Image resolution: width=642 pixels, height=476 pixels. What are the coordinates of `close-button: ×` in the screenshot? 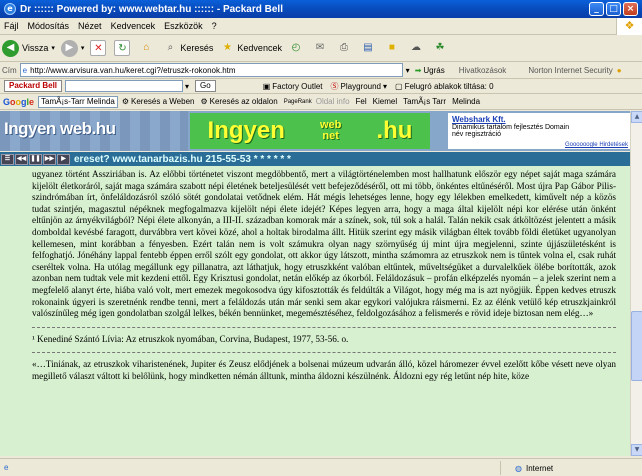 It's located at (630, 9).